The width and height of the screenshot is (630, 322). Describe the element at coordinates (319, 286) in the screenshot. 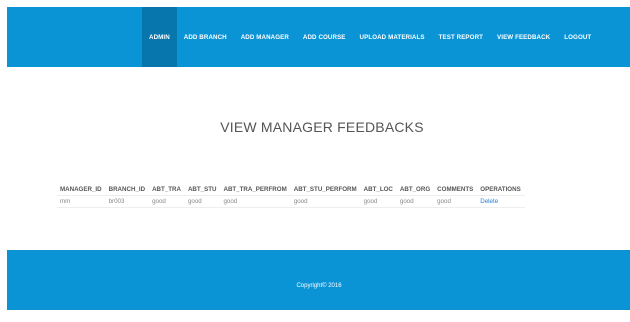

I see `copyright-text: Copyright© 2016` at that location.